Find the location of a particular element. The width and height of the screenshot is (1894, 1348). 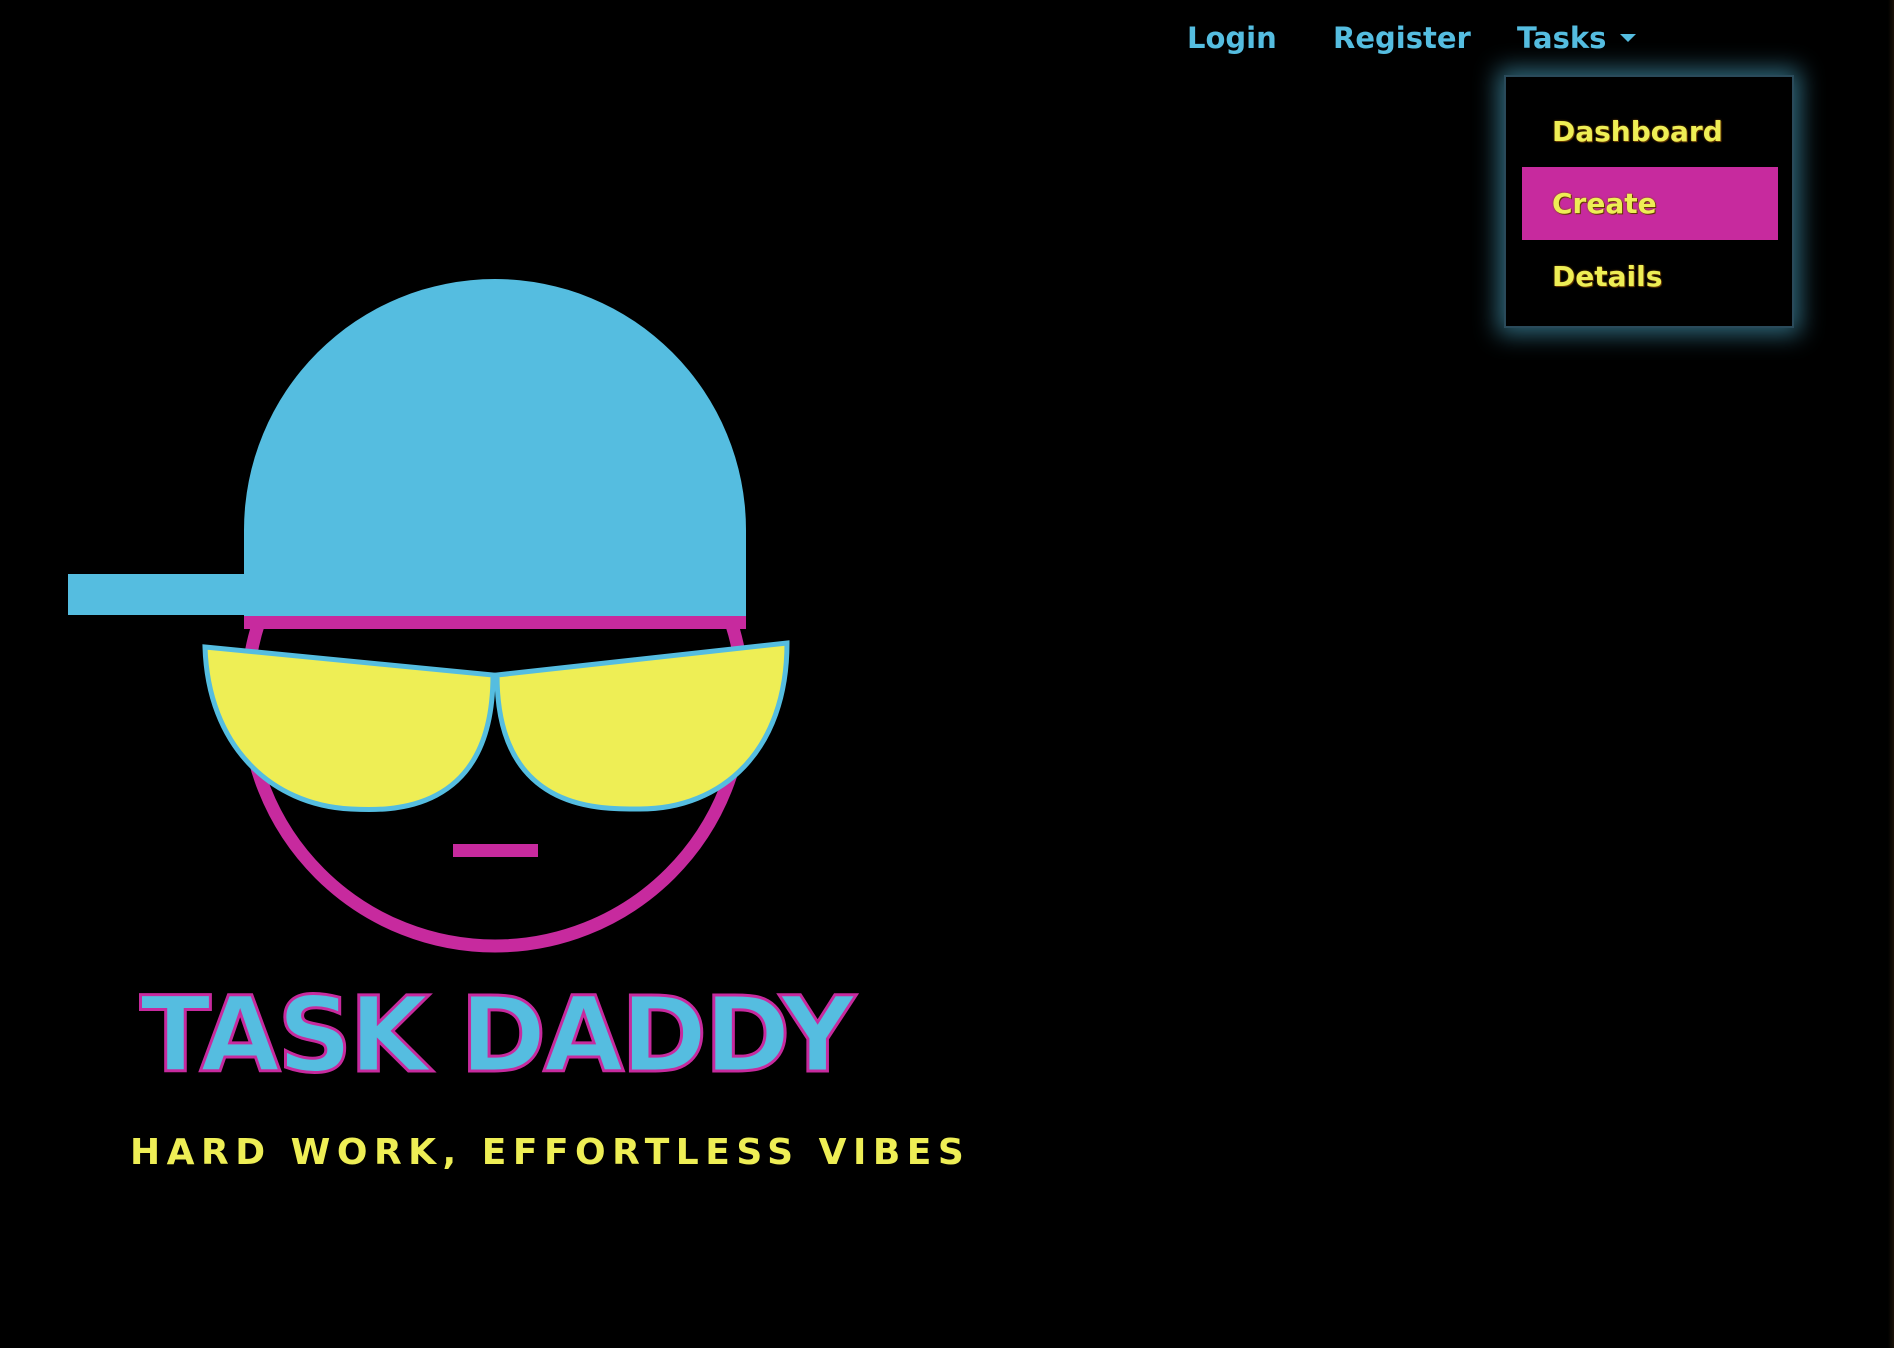

menu-item-create: Create is located at coordinates (1650, 203).